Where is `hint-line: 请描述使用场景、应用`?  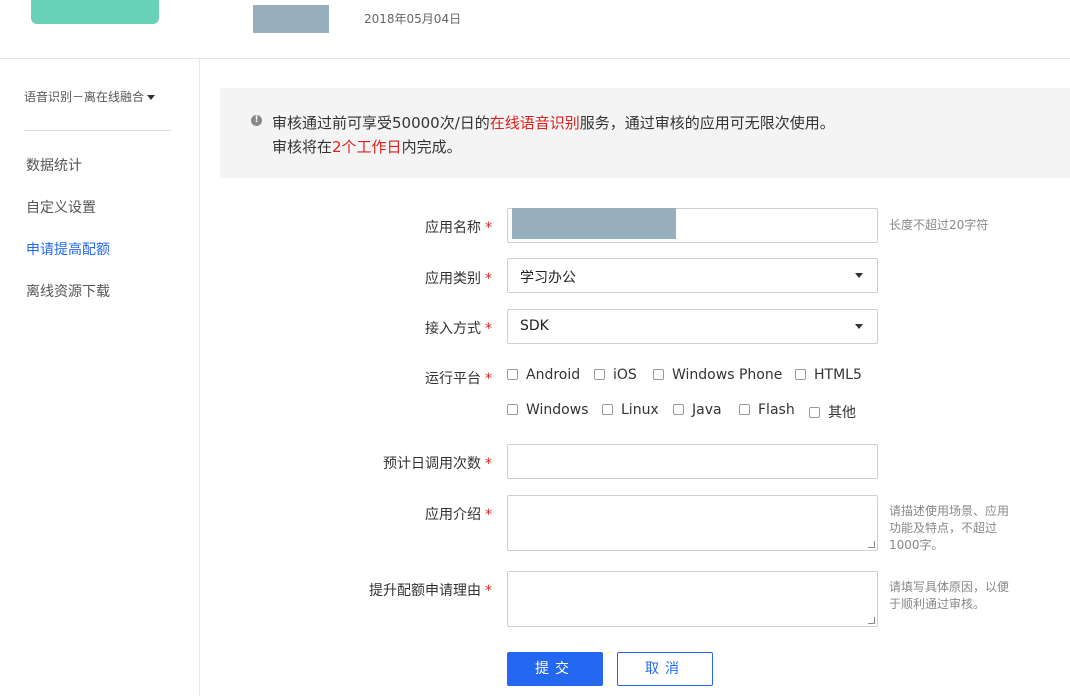 hint-line: 请描述使用场景、应用 is located at coordinates (949, 511).